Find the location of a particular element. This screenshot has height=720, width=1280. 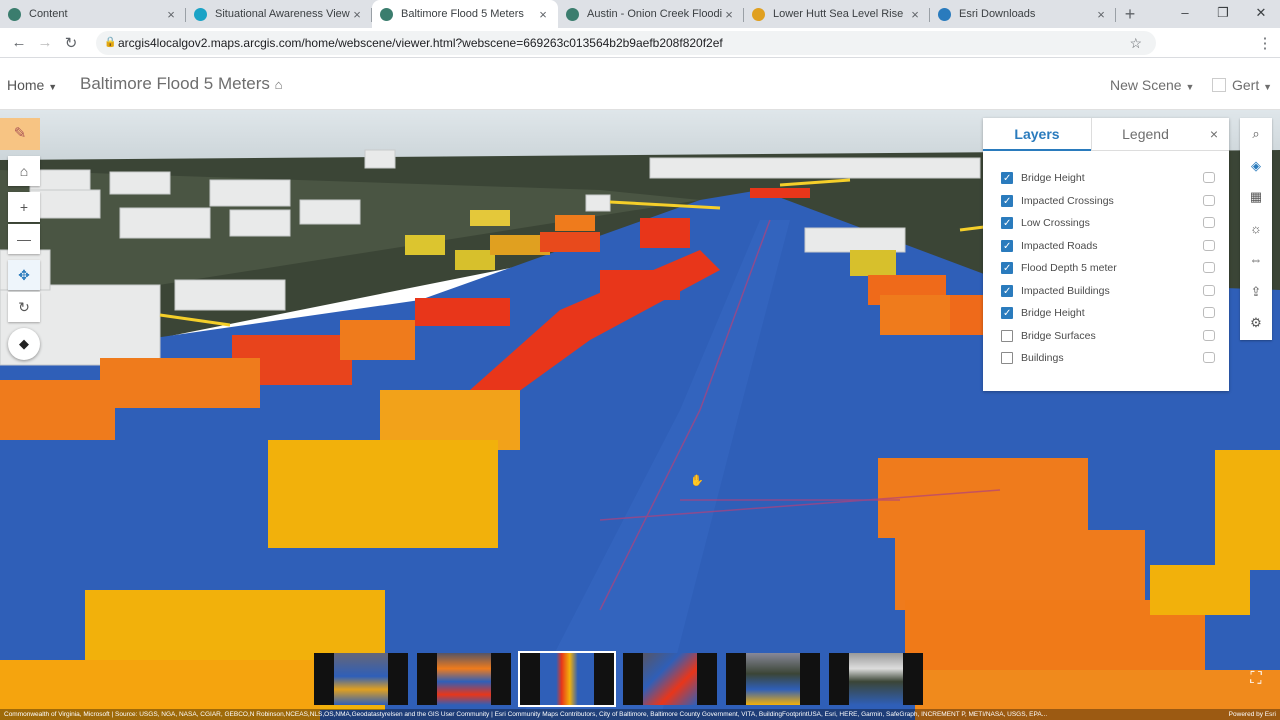

reload-icon: ↻ is located at coordinates (71, 43).